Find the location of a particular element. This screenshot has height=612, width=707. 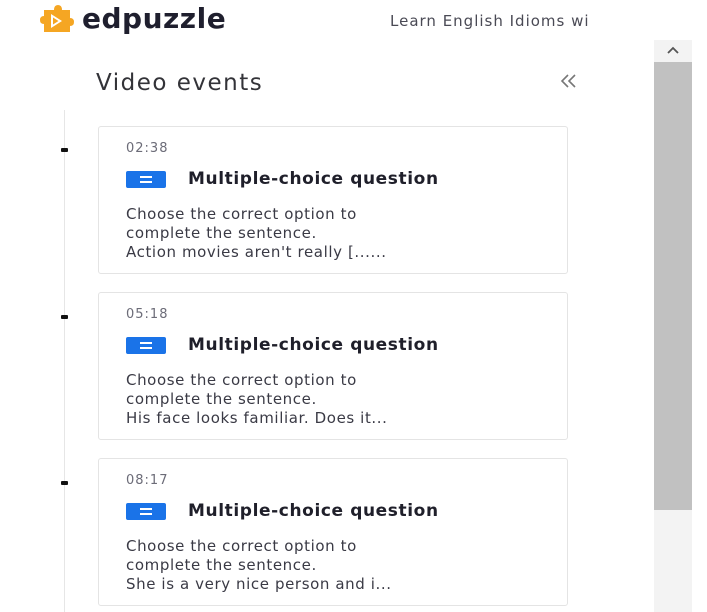

collapse-panel-button is located at coordinates (569, 81).